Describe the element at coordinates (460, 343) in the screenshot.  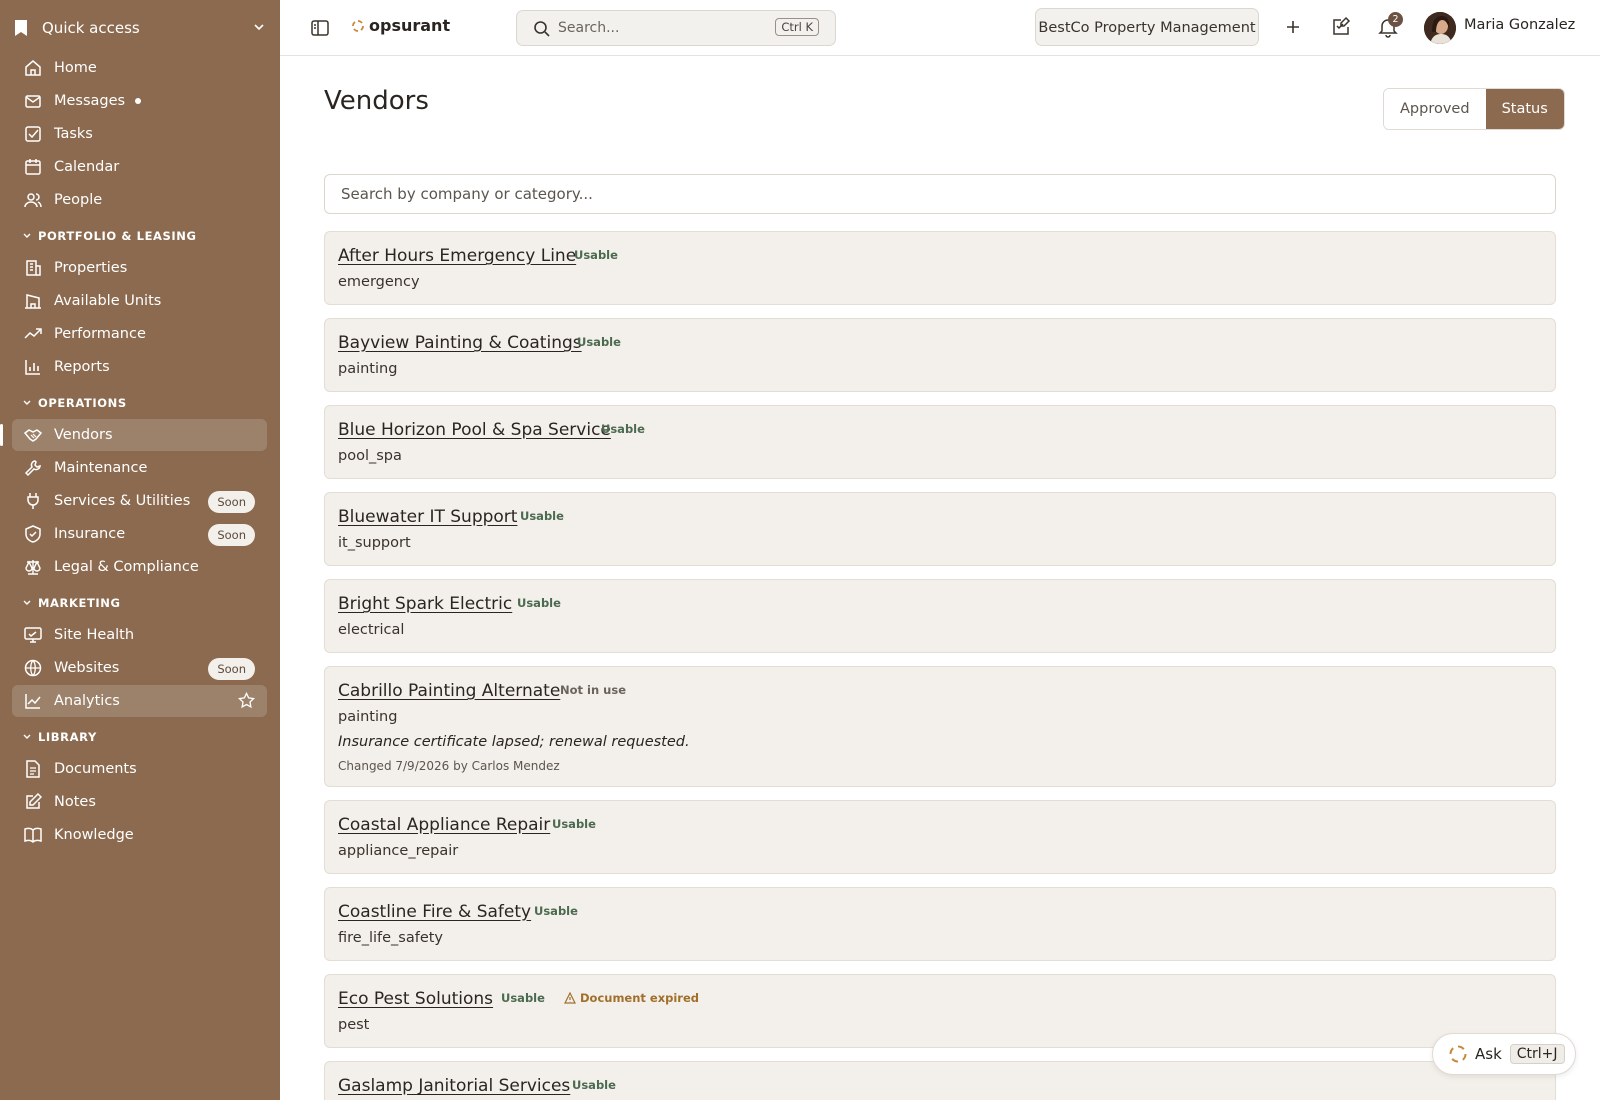
I see `vendor-name-link: Bayview Painting & Coatings` at that location.